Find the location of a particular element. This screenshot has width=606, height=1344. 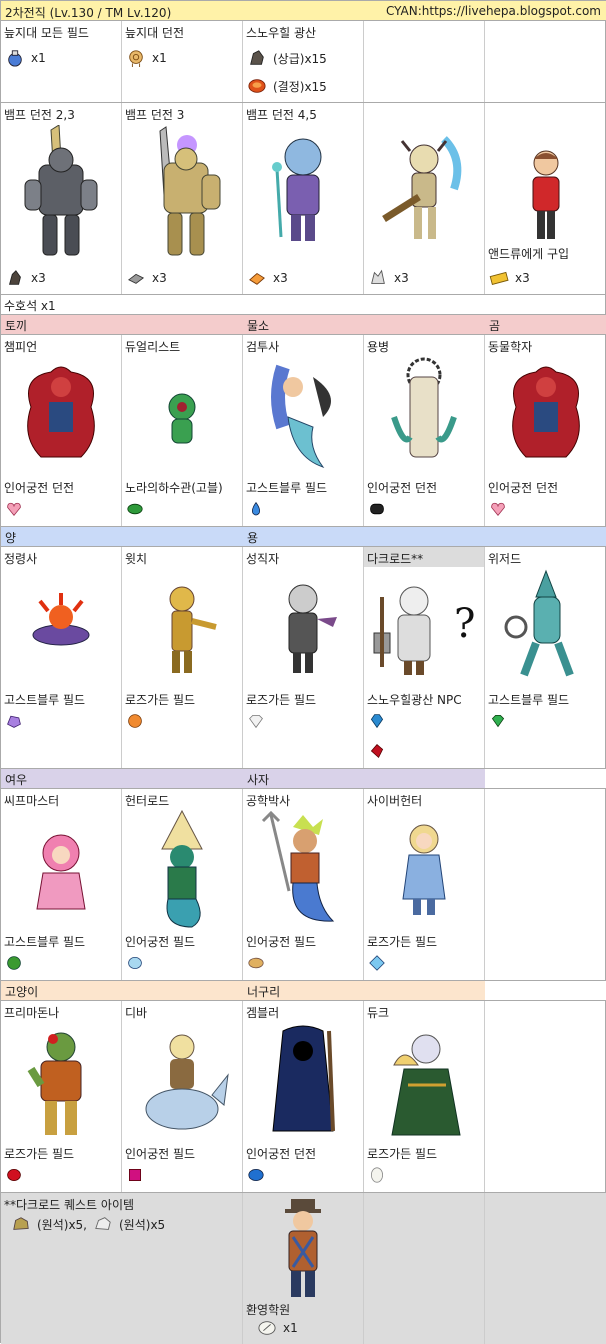

header-vamp-45: 뱀프 던전 4,5 is located at coordinates (281, 115).